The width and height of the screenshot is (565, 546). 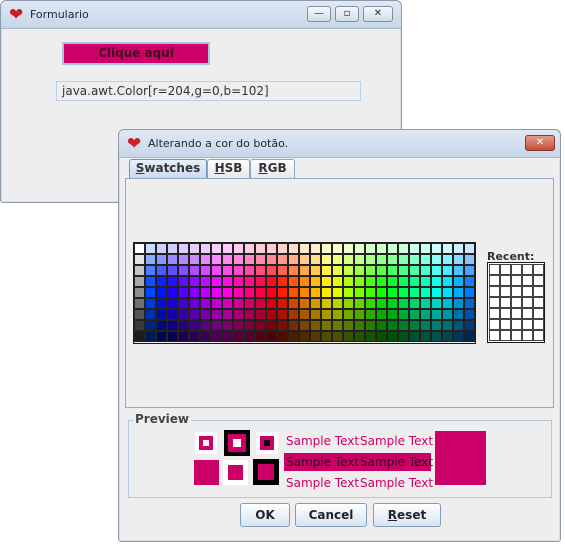 I want to click on recent-swatch-grid, so click(x=516, y=302).